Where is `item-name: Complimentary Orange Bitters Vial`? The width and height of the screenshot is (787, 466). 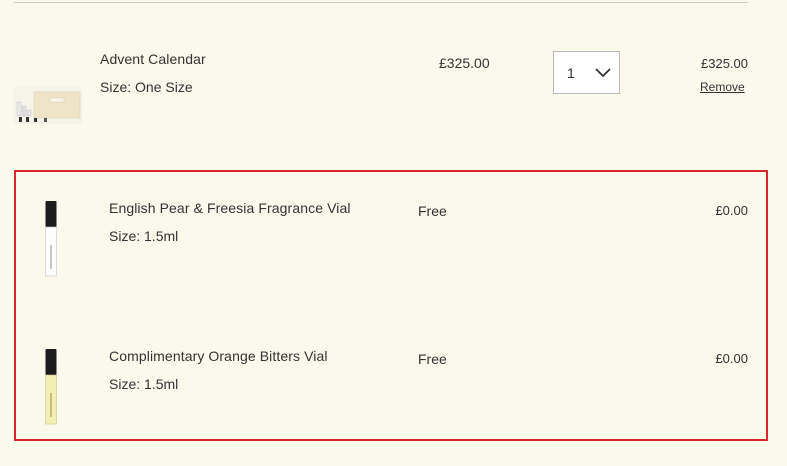 item-name: Complimentary Orange Bitters Vial is located at coordinates (218, 356).